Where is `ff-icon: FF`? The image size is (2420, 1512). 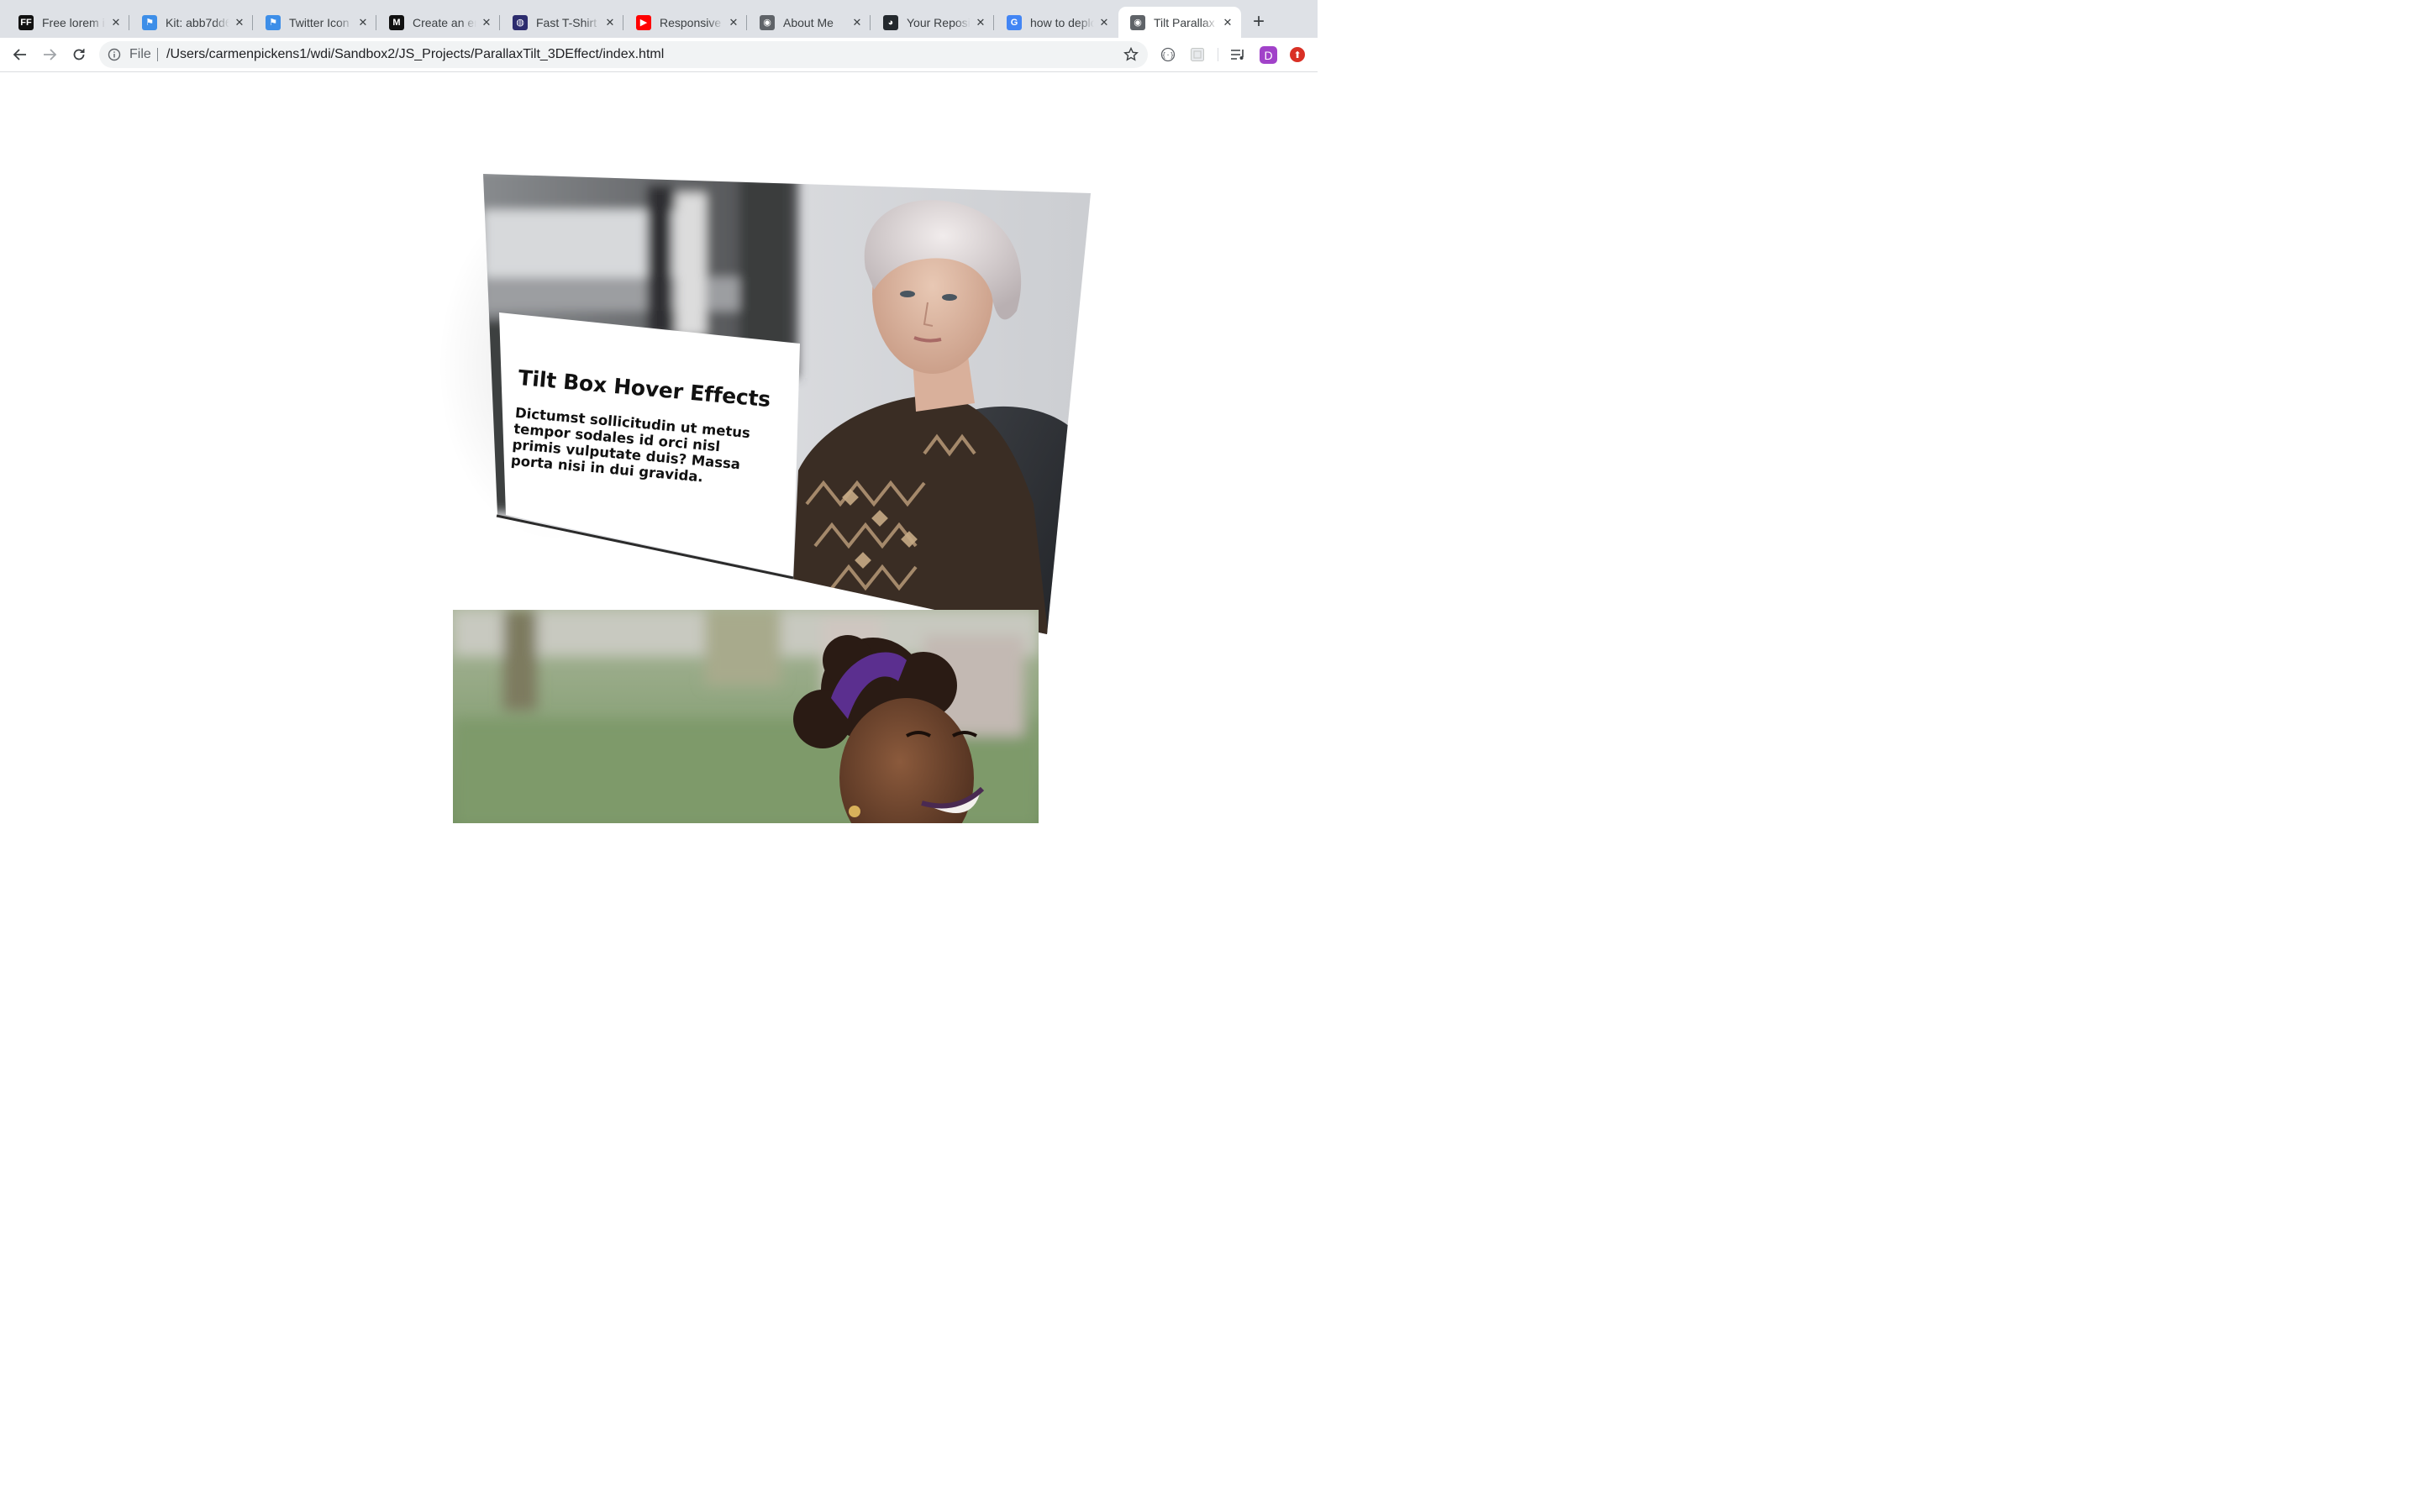
ff-icon: FF is located at coordinates (26, 22).